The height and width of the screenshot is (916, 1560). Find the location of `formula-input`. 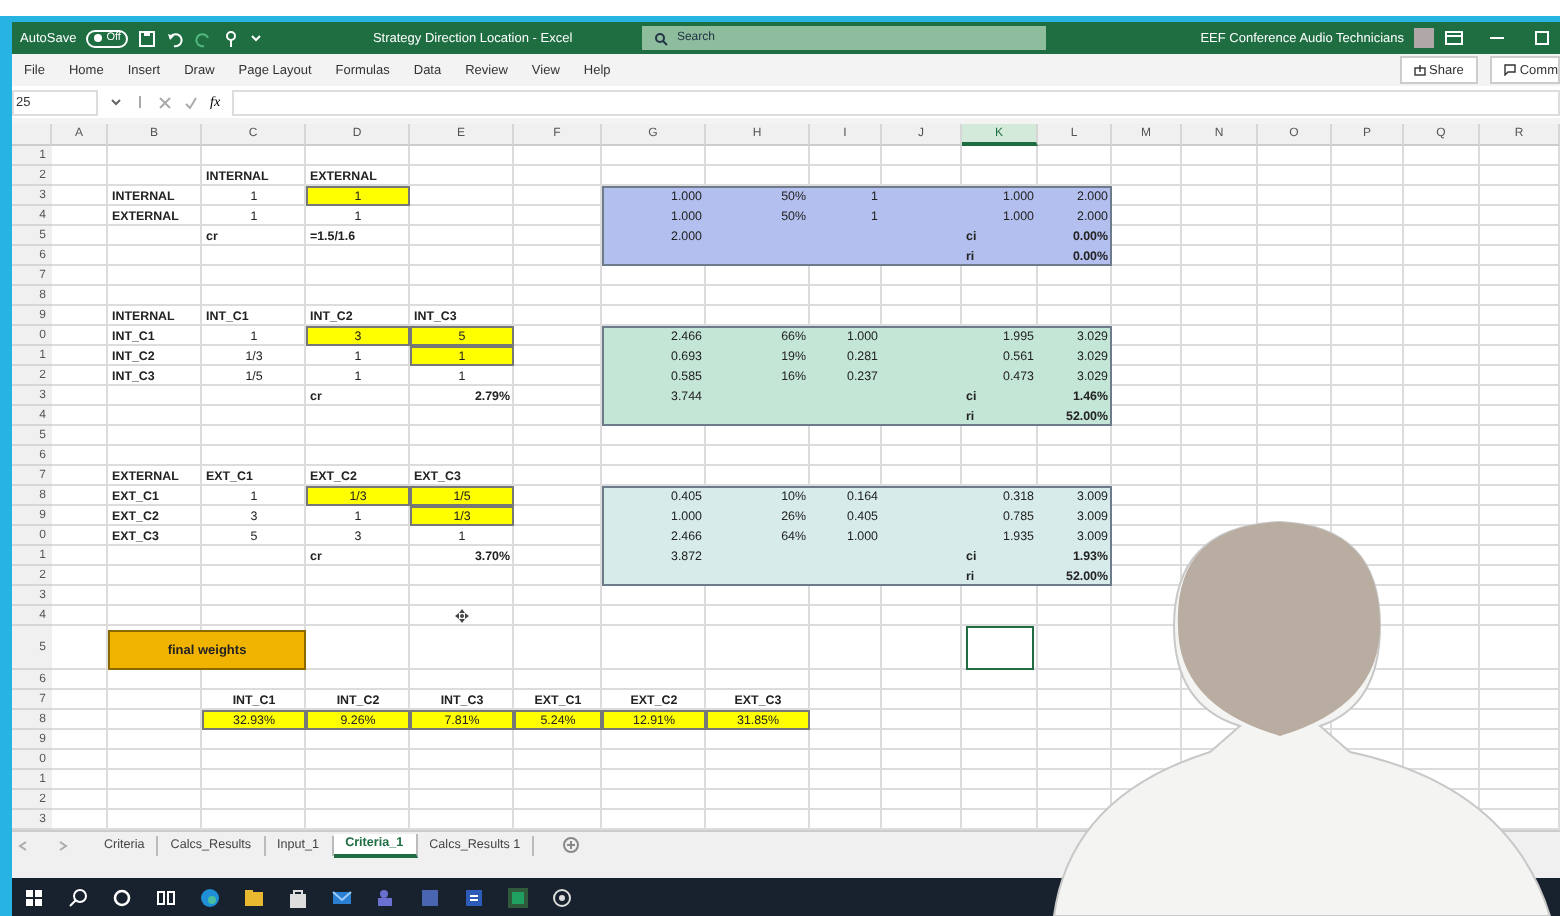

formula-input is located at coordinates (896, 102).